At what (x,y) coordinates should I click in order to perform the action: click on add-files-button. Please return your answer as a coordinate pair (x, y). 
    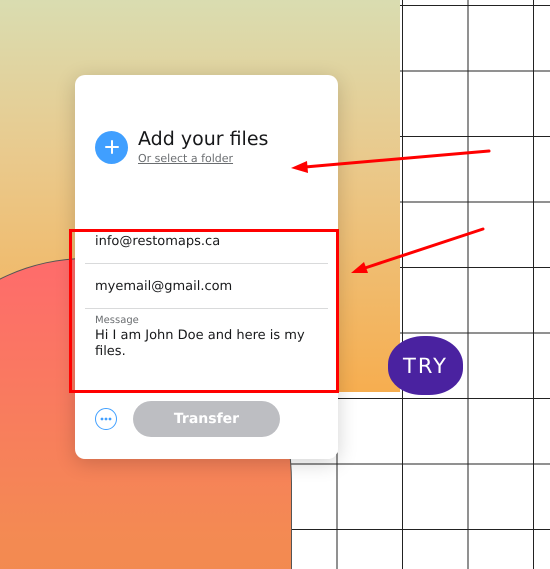
    Looking at the image, I should click on (111, 147).